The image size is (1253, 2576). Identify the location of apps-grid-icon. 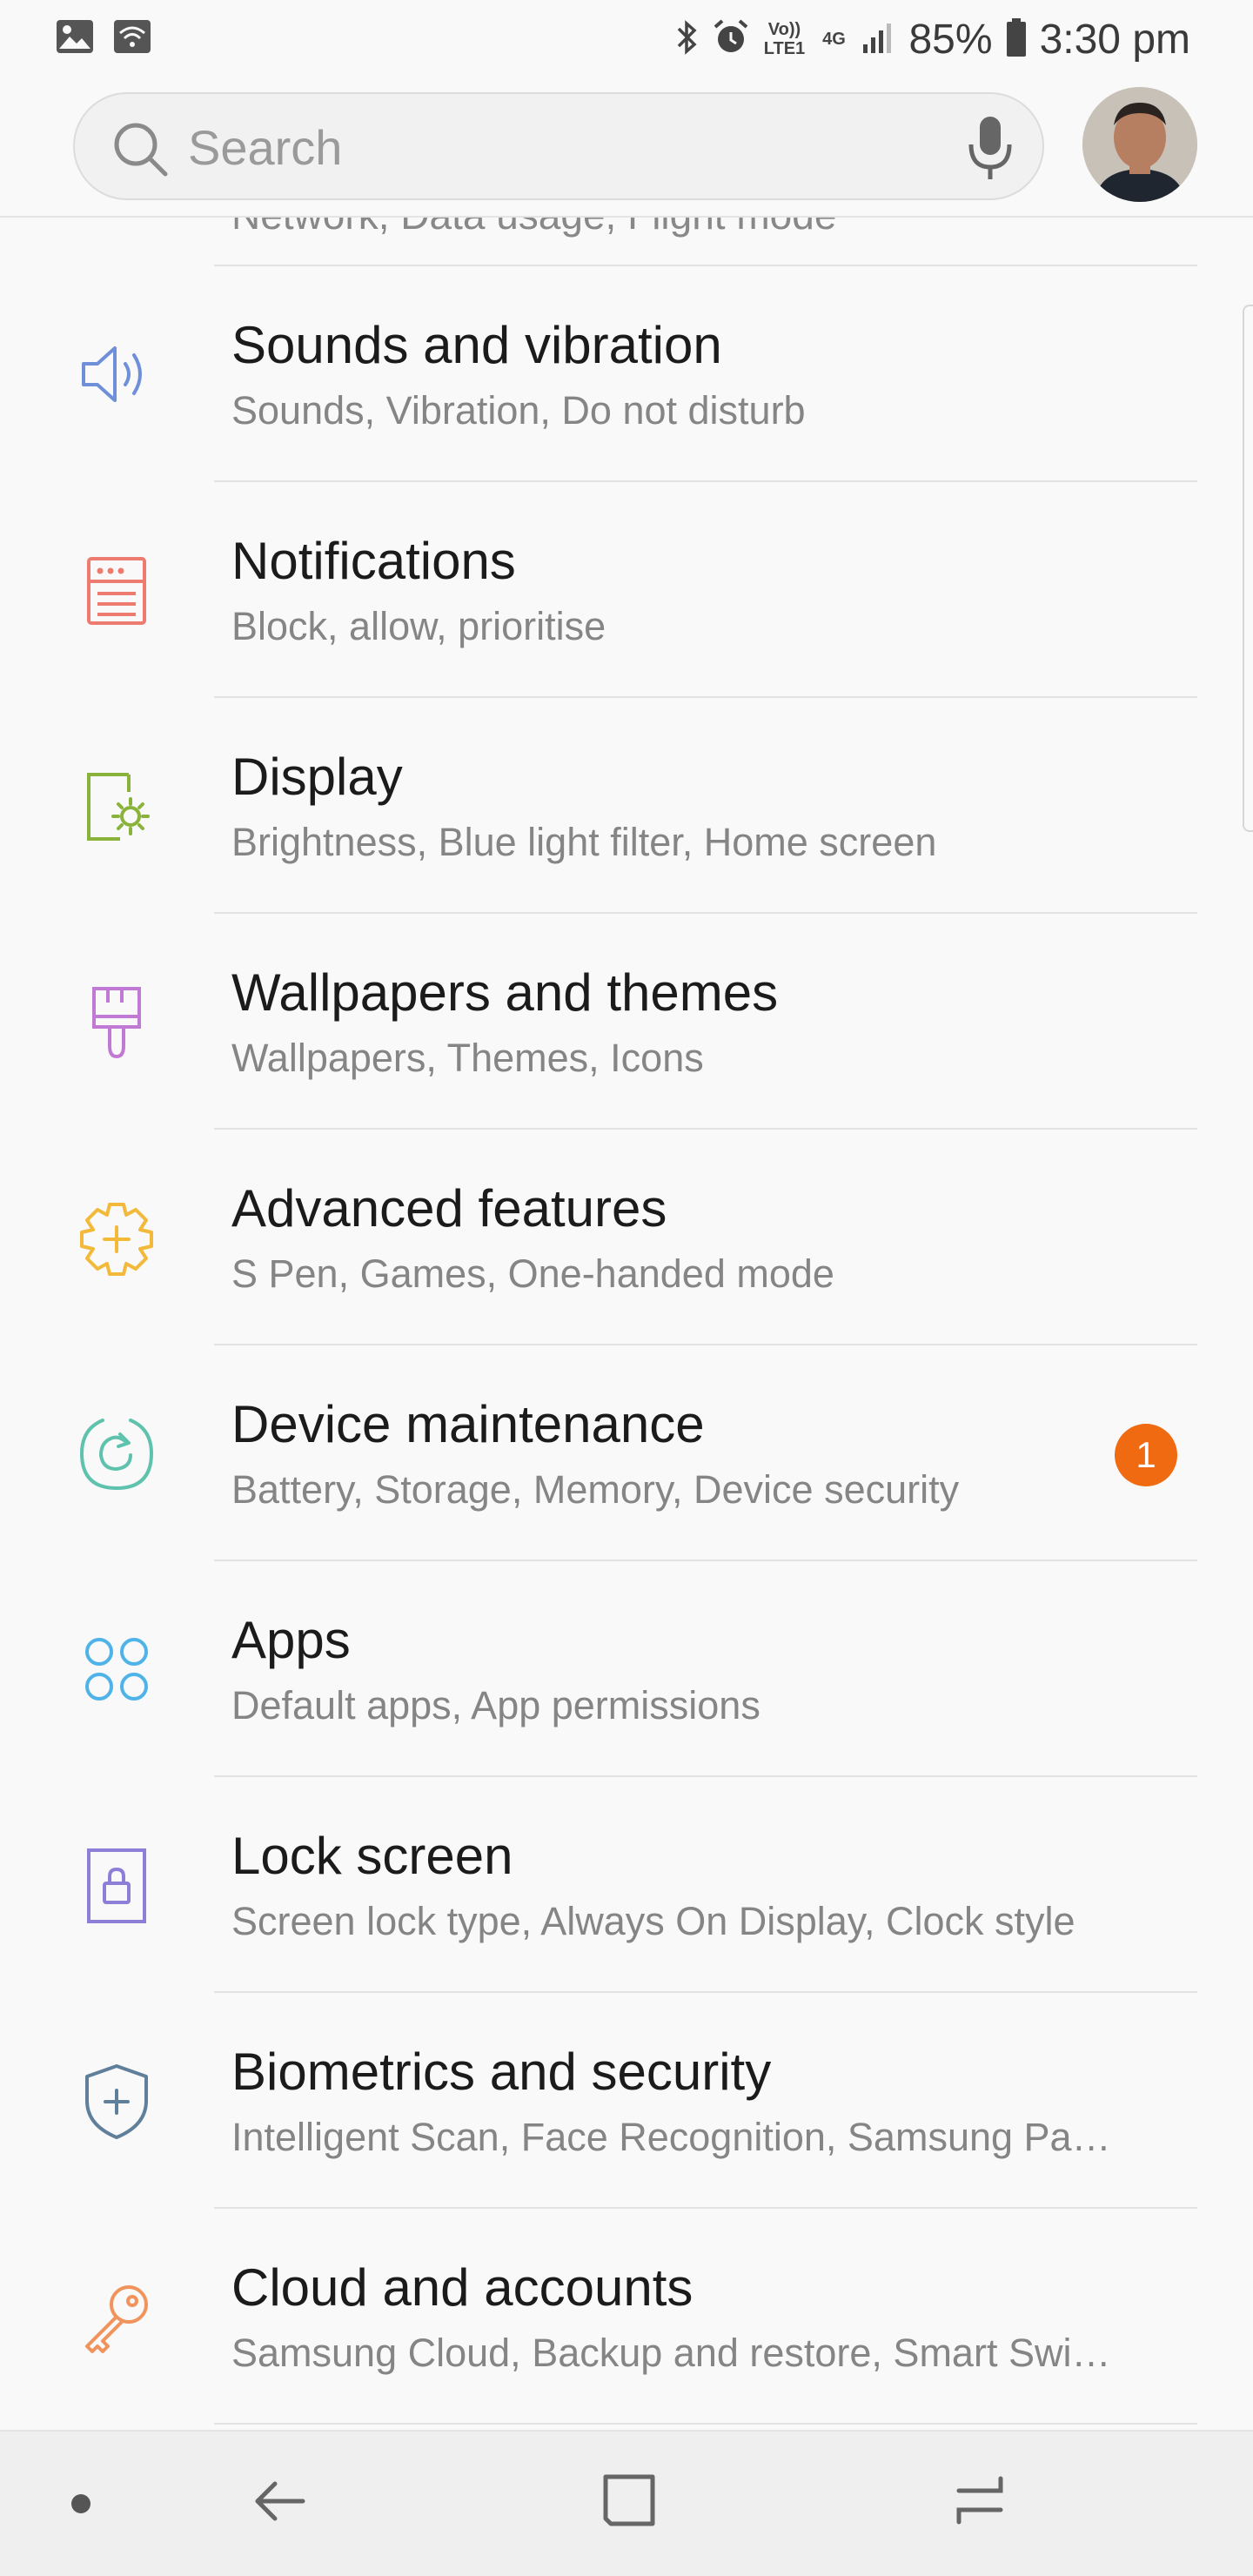
(116, 1670).